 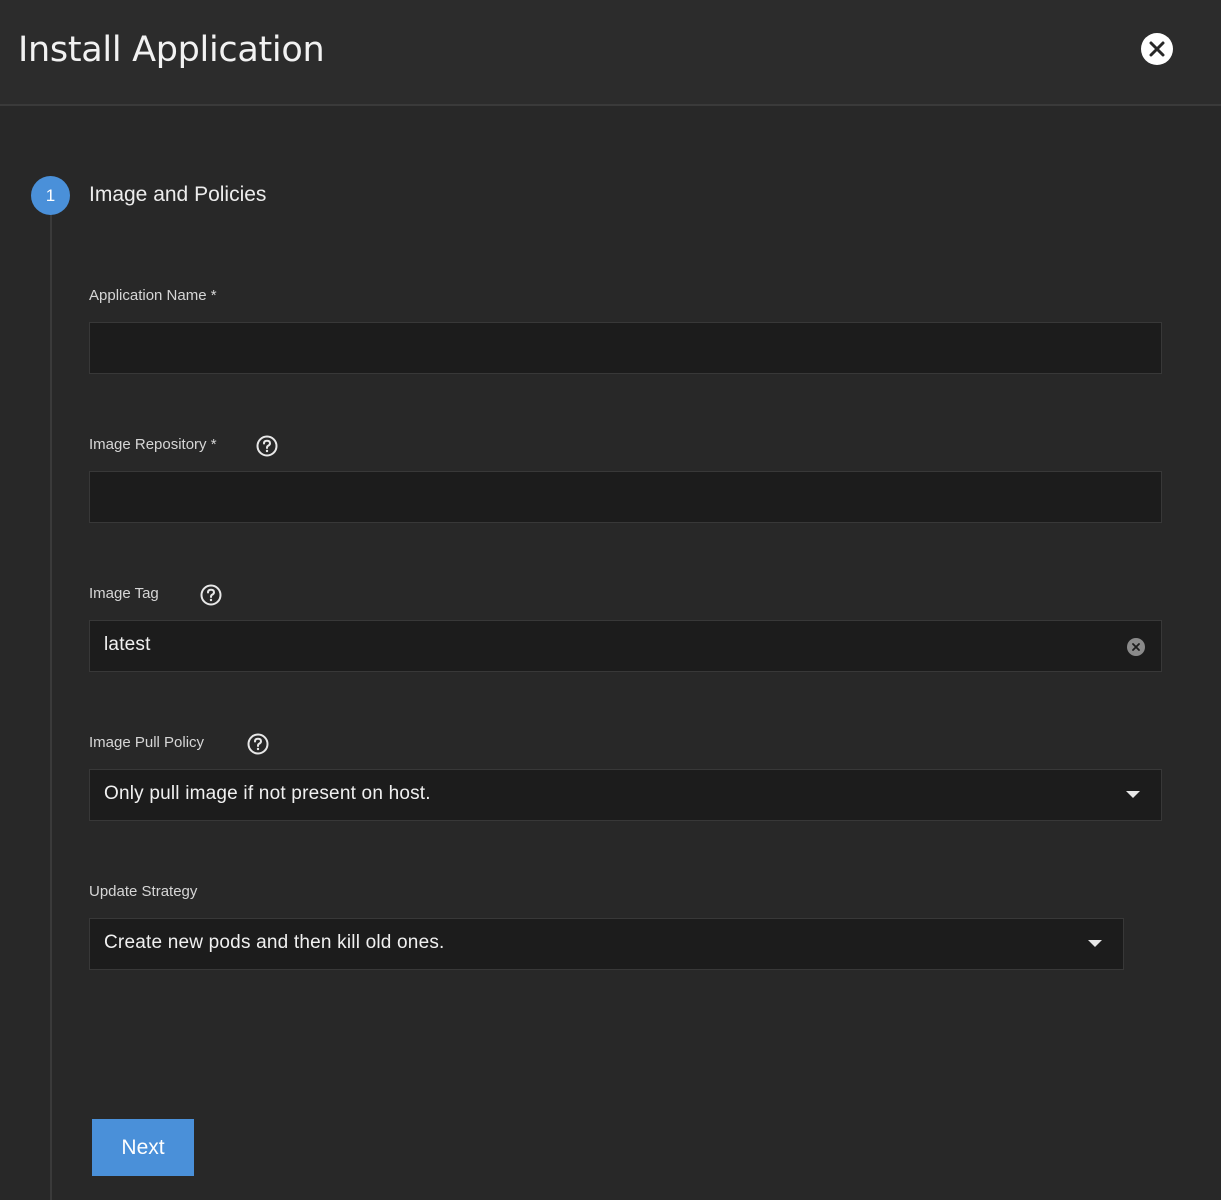 I want to click on image-pull-policy-help-icon, so click(x=258, y=744).